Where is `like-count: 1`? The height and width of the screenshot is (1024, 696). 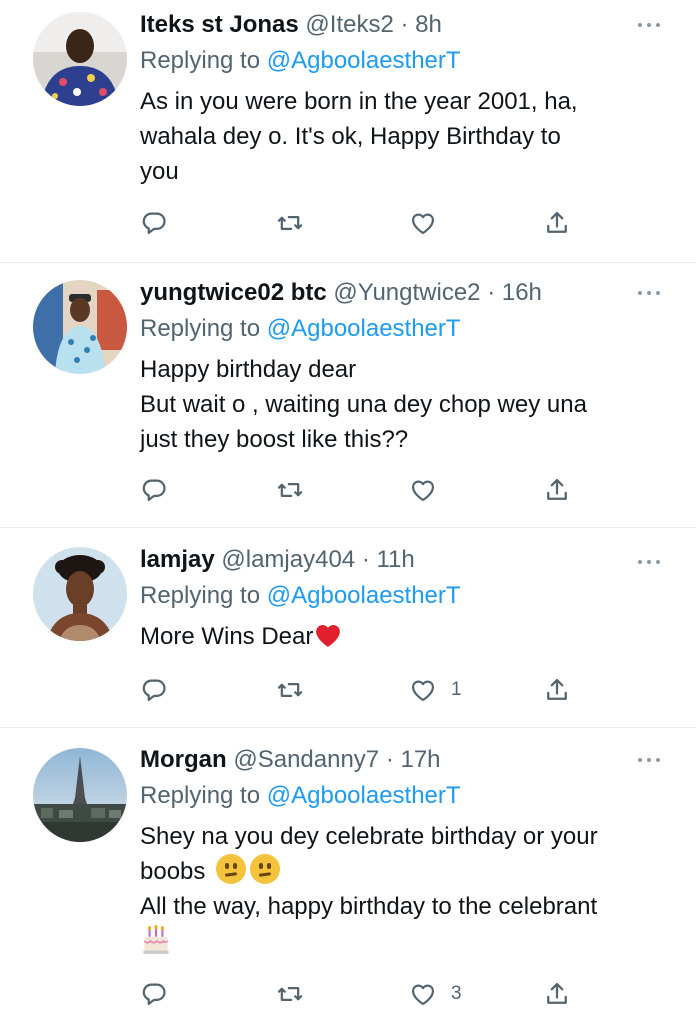 like-count: 1 is located at coordinates (456, 689).